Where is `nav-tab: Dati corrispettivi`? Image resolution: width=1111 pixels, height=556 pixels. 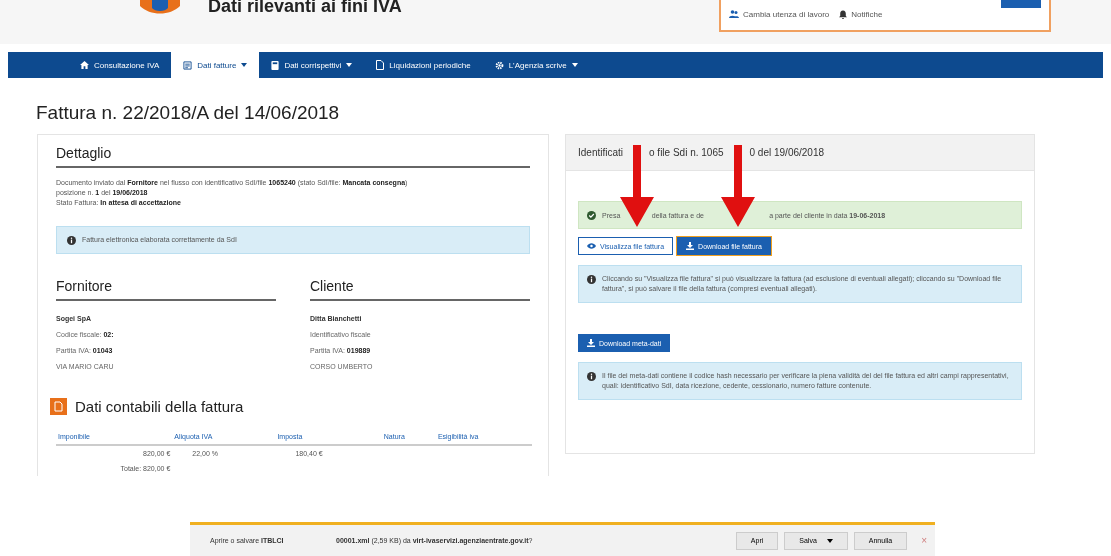 nav-tab: Dati corrispettivi is located at coordinates (312, 65).